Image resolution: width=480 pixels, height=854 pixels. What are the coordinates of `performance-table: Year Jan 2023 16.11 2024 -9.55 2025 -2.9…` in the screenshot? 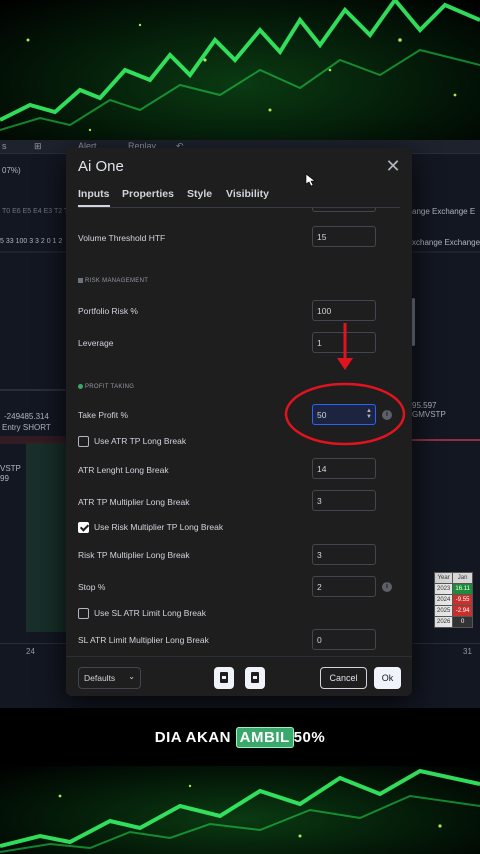 It's located at (453, 600).